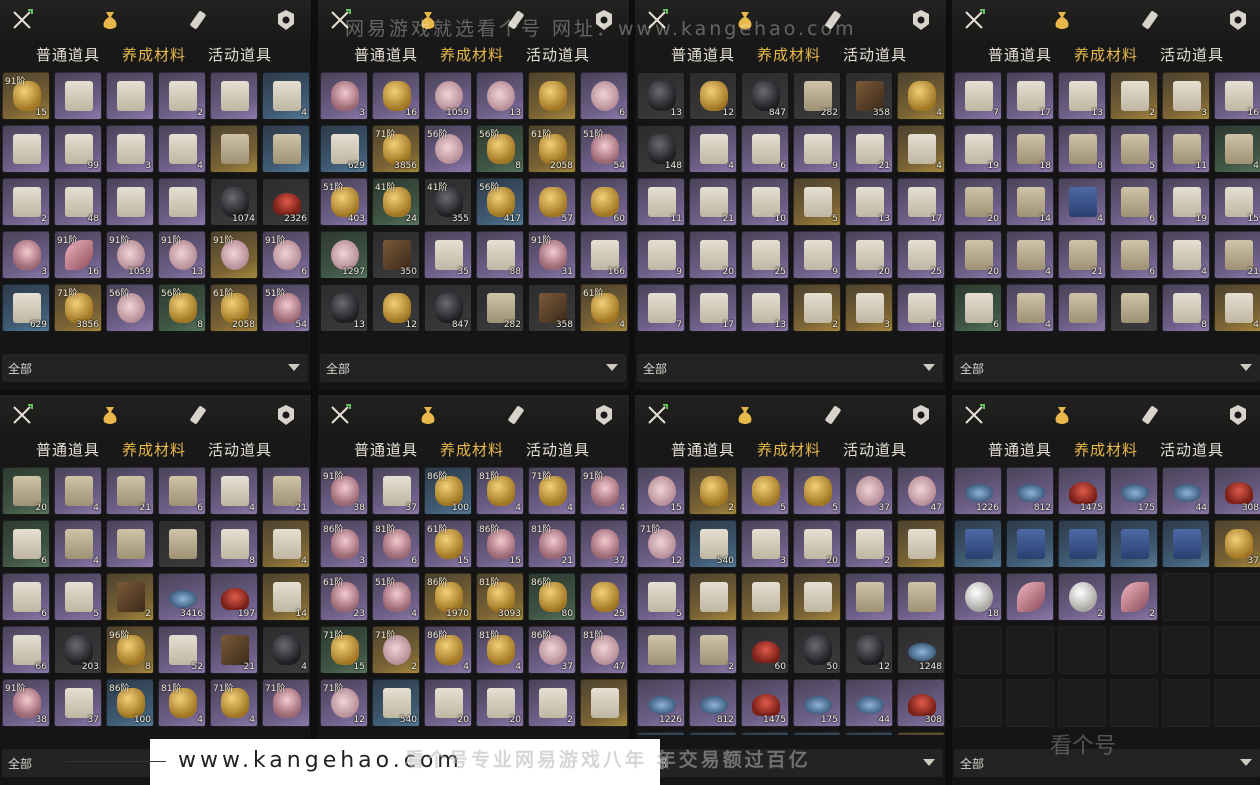 The width and height of the screenshot is (1260, 785). Describe the element at coordinates (182, 255) in the screenshot. I see `item-slot: 91阶 13` at that location.